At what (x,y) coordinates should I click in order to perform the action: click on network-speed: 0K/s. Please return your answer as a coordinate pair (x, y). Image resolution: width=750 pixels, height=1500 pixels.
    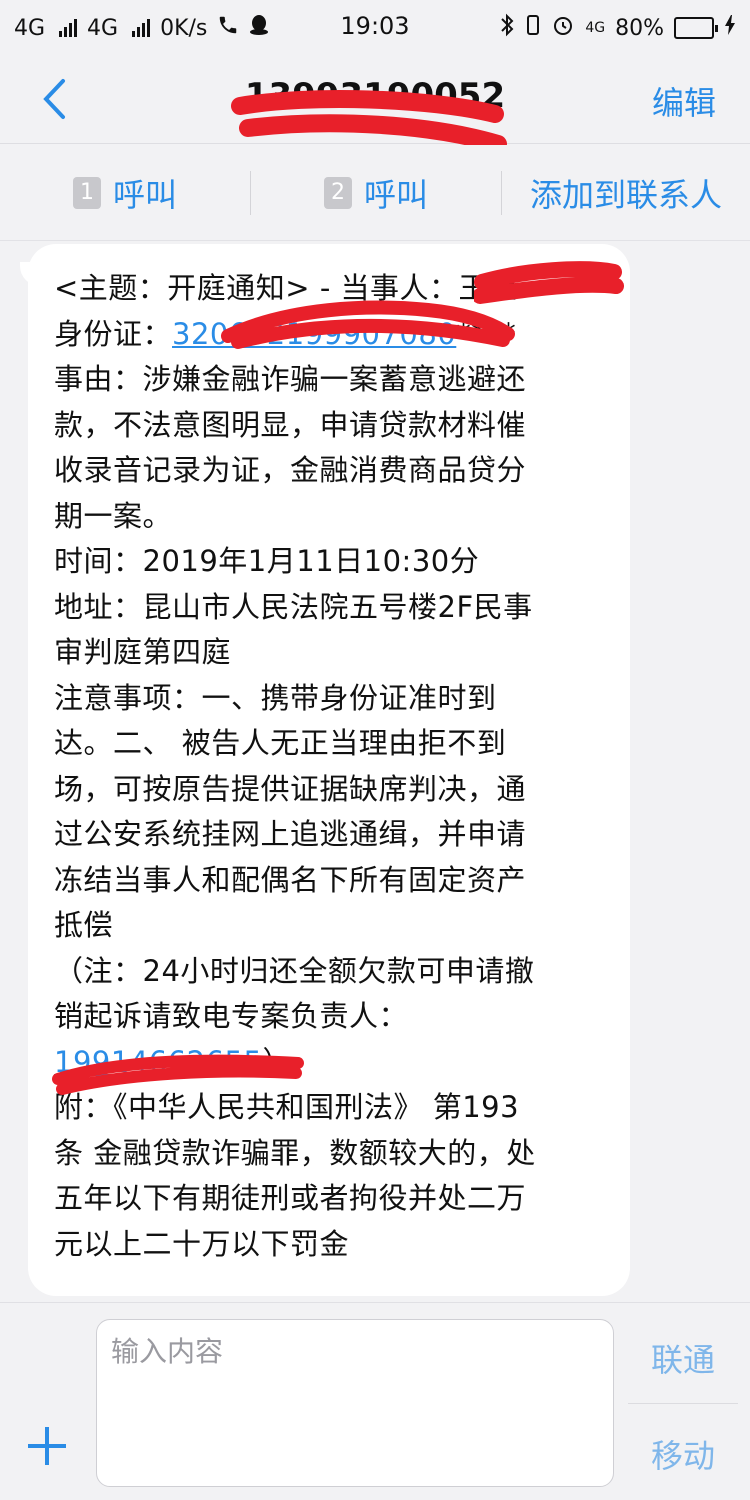
    Looking at the image, I should click on (184, 28).